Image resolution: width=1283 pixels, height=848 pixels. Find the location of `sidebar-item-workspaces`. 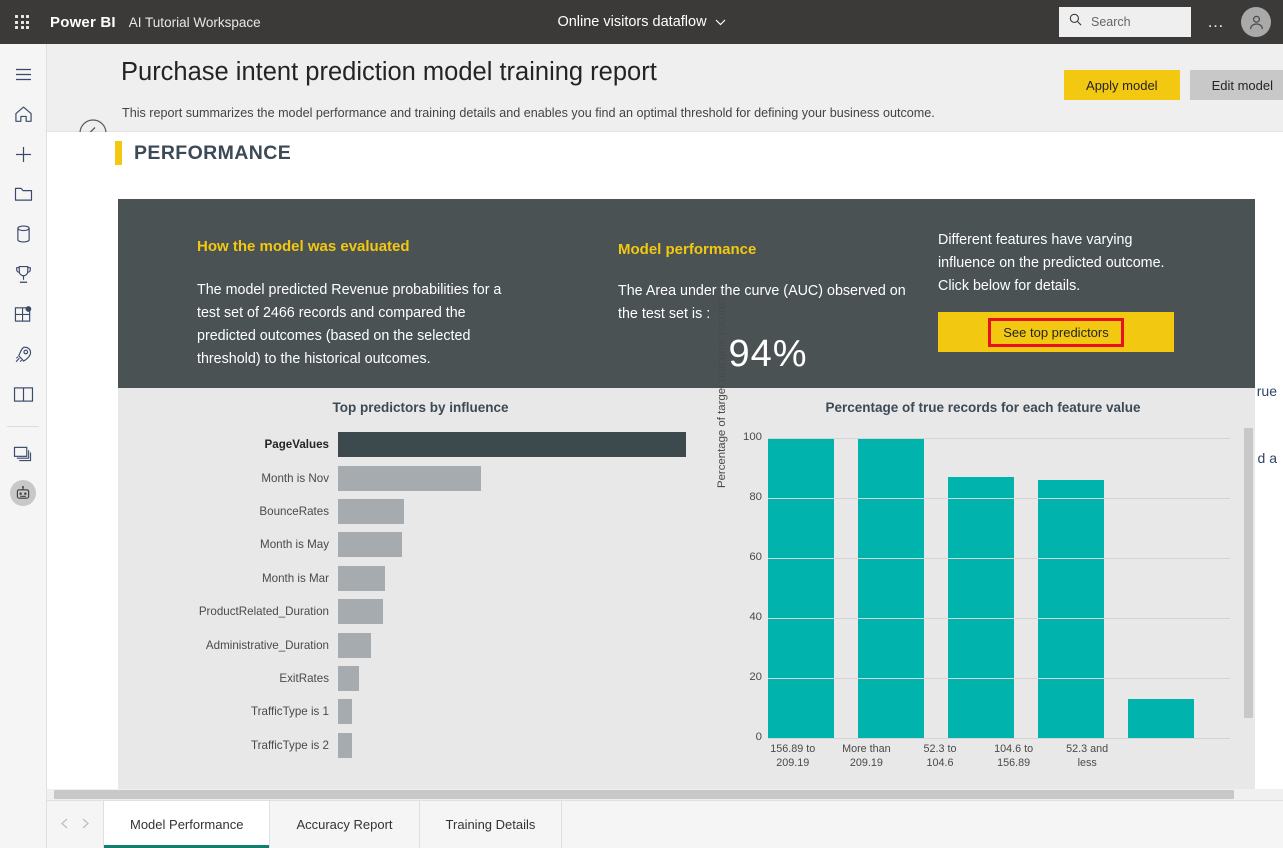

sidebar-item-workspaces is located at coordinates (23, 453).